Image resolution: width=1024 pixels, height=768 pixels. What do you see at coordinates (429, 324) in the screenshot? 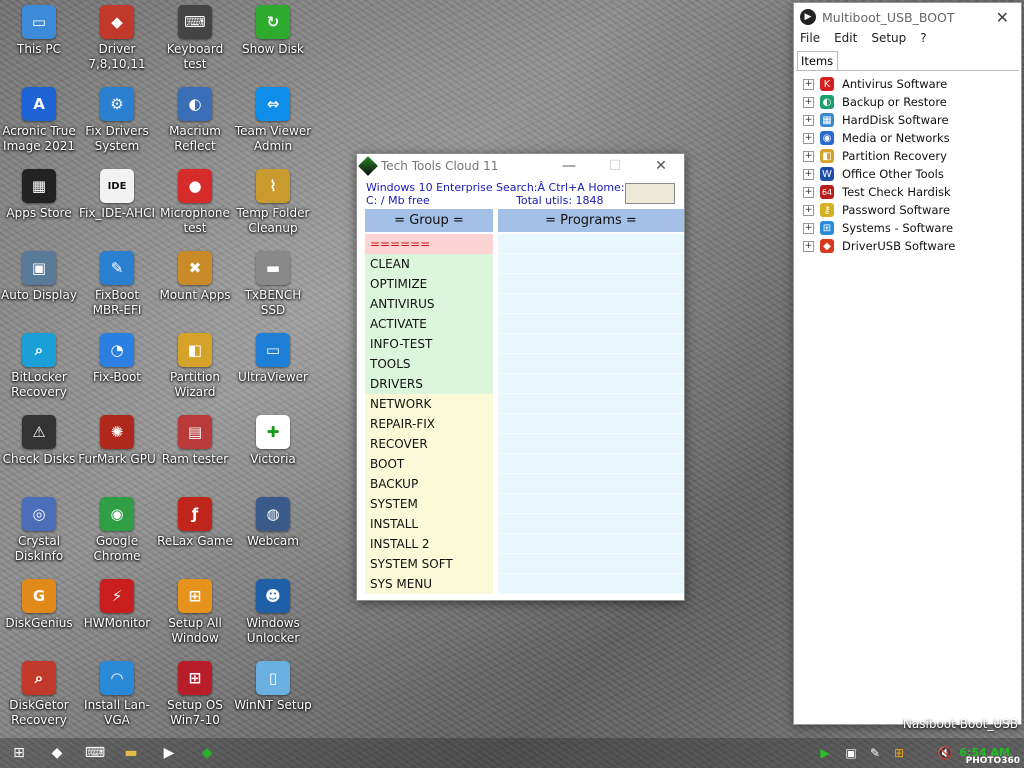
I see `group-item: ACTIVATE` at bounding box center [429, 324].